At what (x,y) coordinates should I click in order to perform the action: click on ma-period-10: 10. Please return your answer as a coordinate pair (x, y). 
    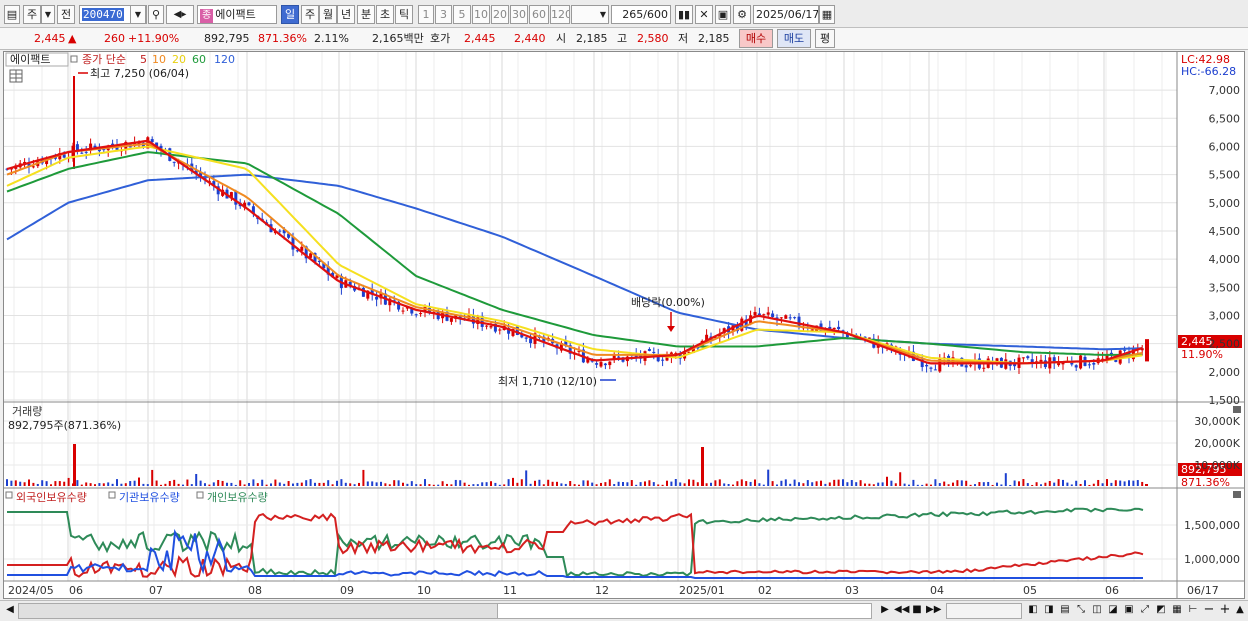
    Looking at the image, I should click on (159, 59).